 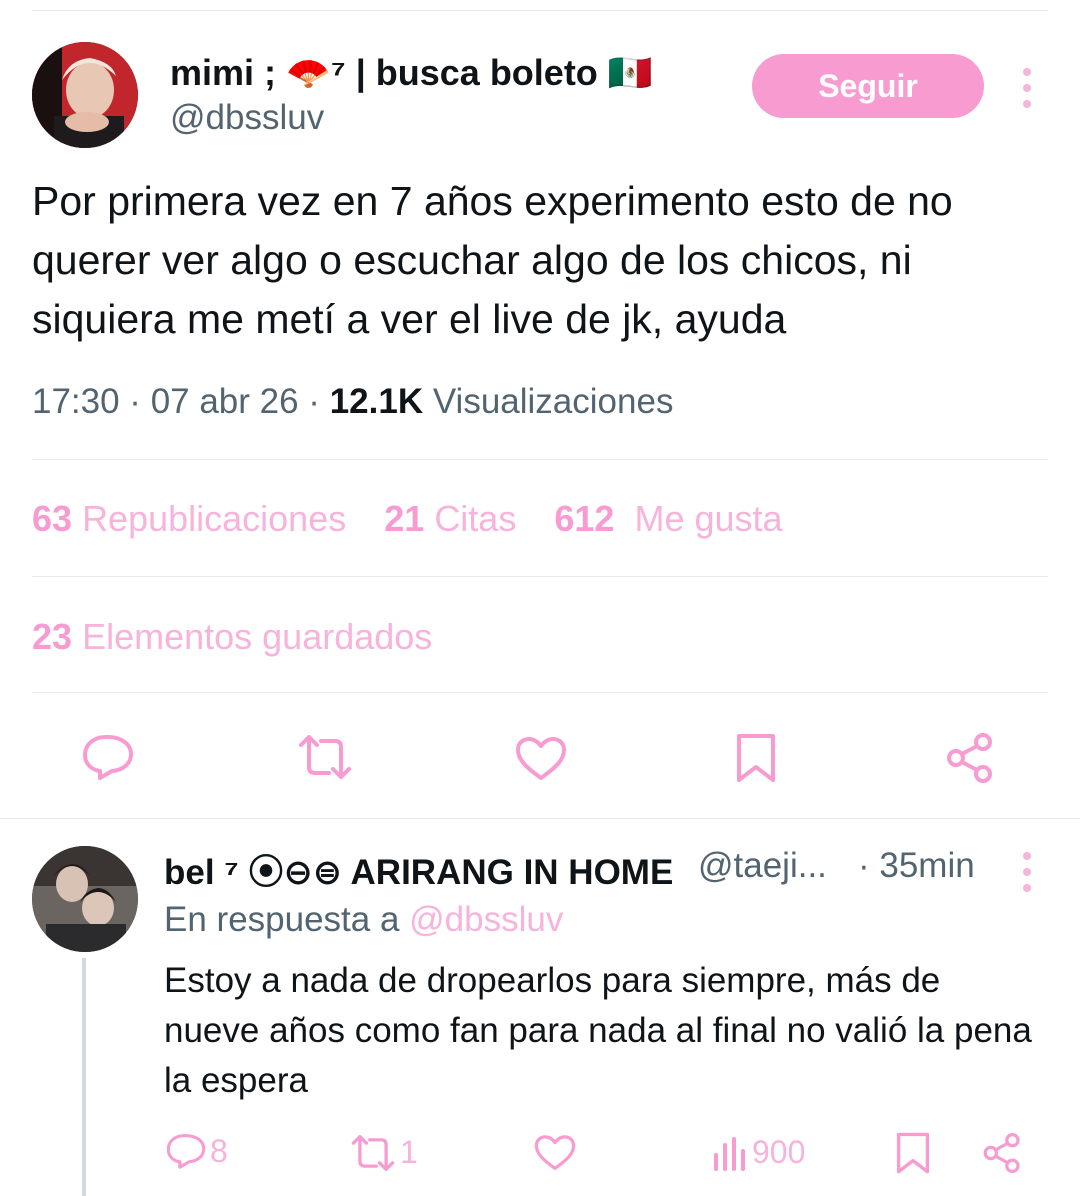 What do you see at coordinates (52, 518) in the screenshot?
I see `reposts-count: 63` at bounding box center [52, 518].